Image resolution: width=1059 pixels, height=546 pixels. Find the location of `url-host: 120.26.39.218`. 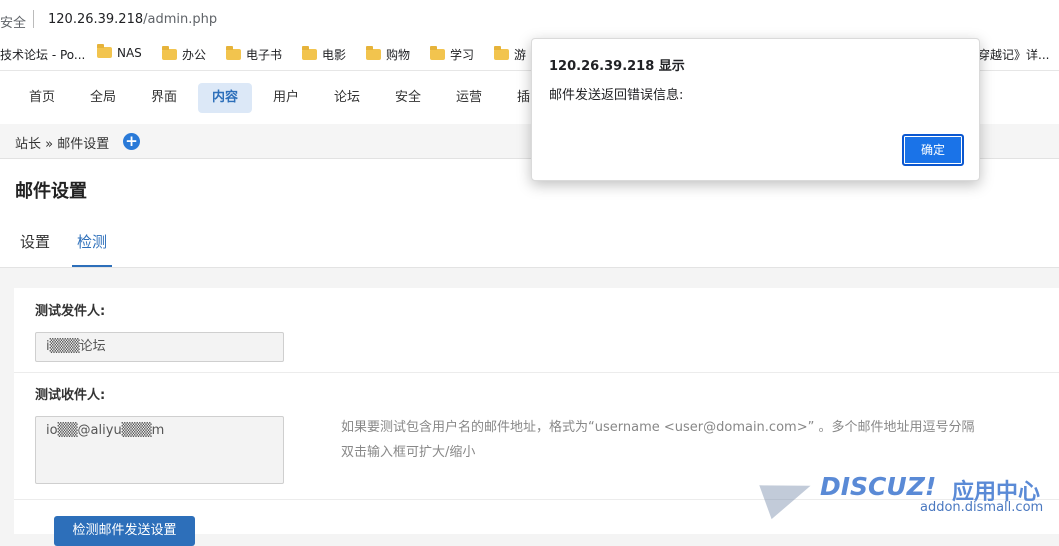

url-host: 120.26.39.218 is located at coordinates (96, 19).